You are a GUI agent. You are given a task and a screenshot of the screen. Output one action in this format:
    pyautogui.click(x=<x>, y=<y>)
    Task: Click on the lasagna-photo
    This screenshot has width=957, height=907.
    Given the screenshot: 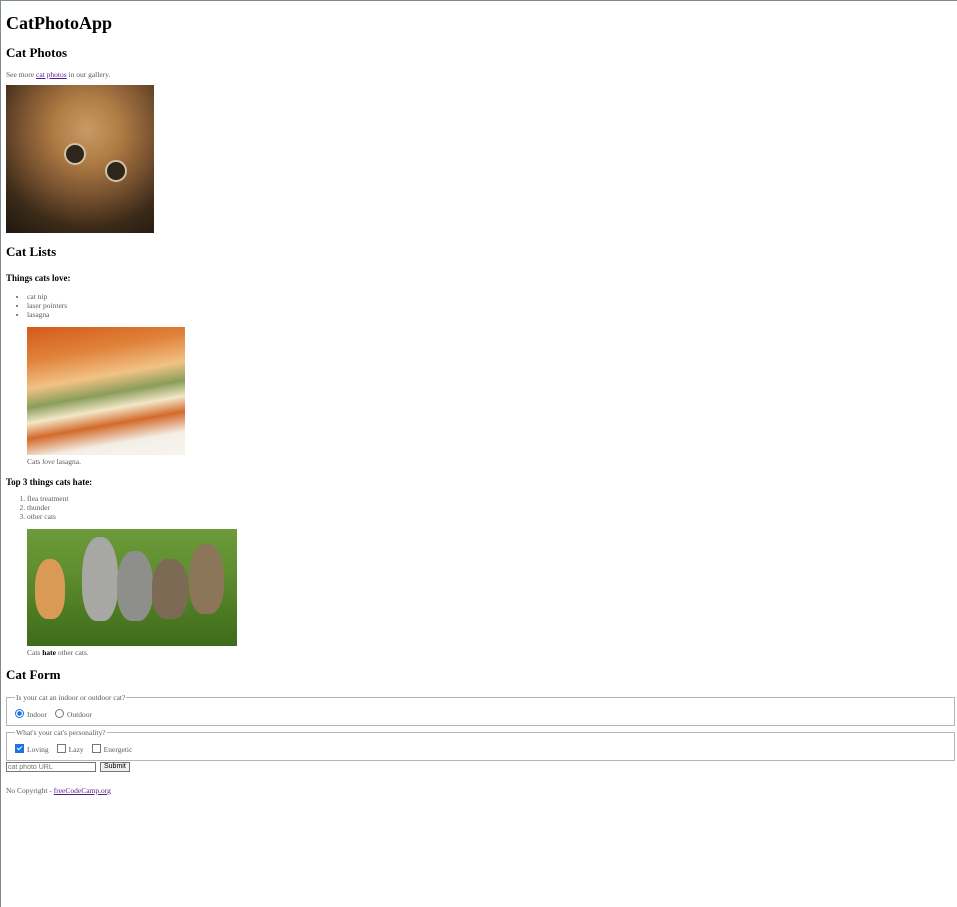 What is the action you would take?
    pyautogui.click(x=106, y=391)
    